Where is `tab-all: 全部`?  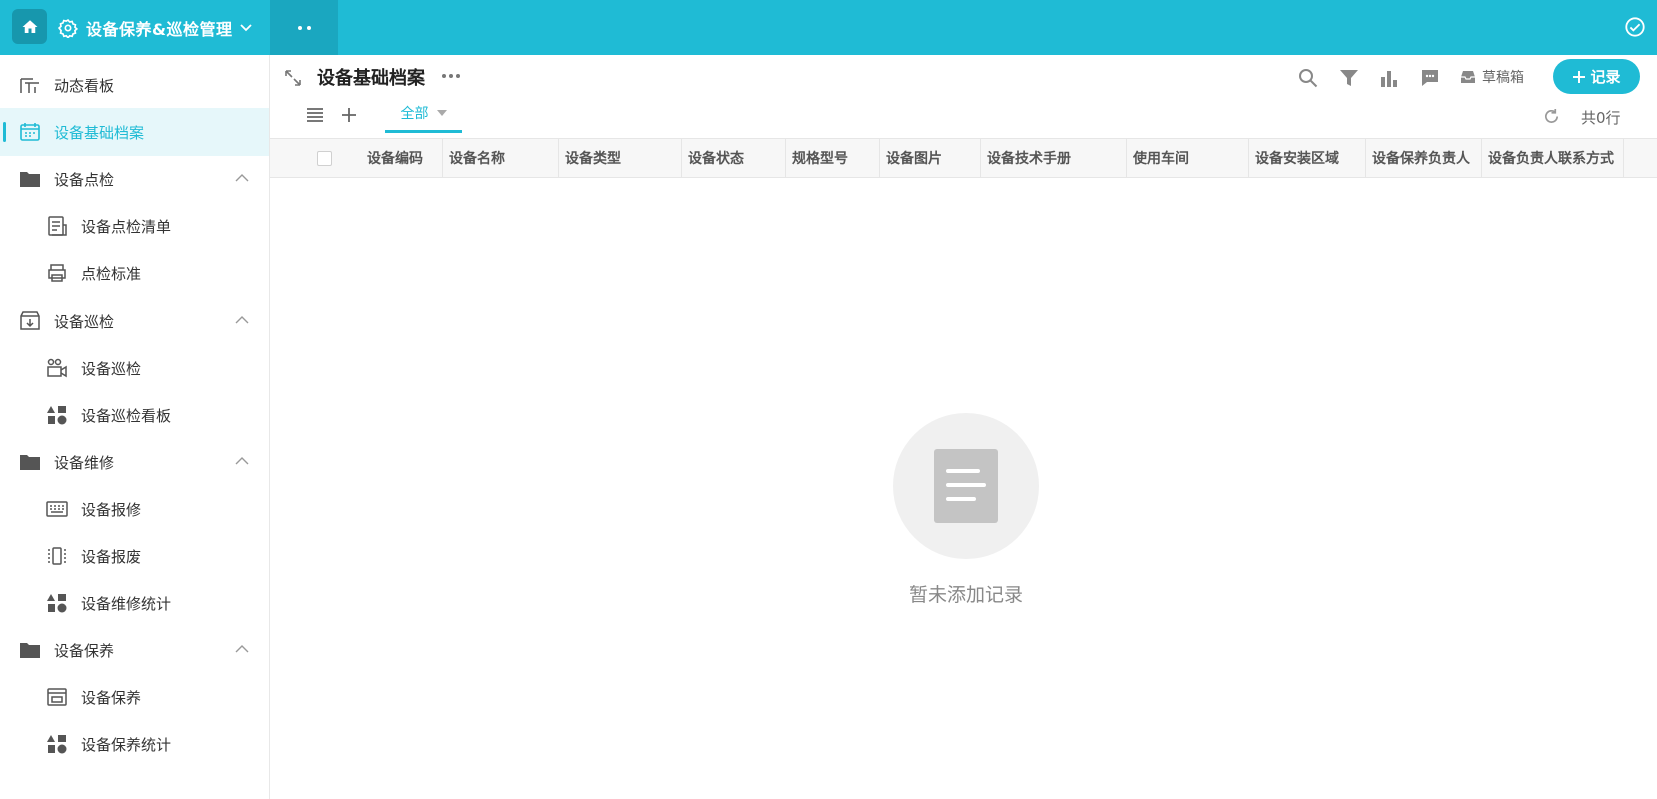 tab-all: 全部 is located at coordinates (423, 114).